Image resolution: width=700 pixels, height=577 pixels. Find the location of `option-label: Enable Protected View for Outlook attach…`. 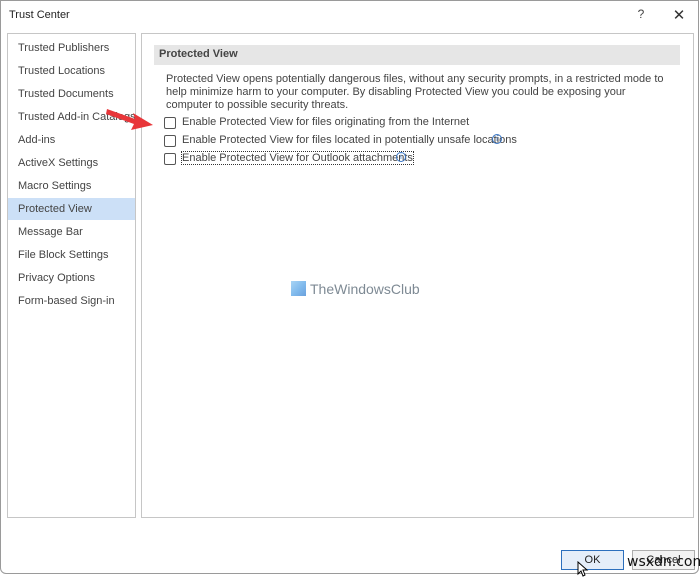

option-label: Enable Protected View for Outlook attach… is located at coordinates (297, 158).